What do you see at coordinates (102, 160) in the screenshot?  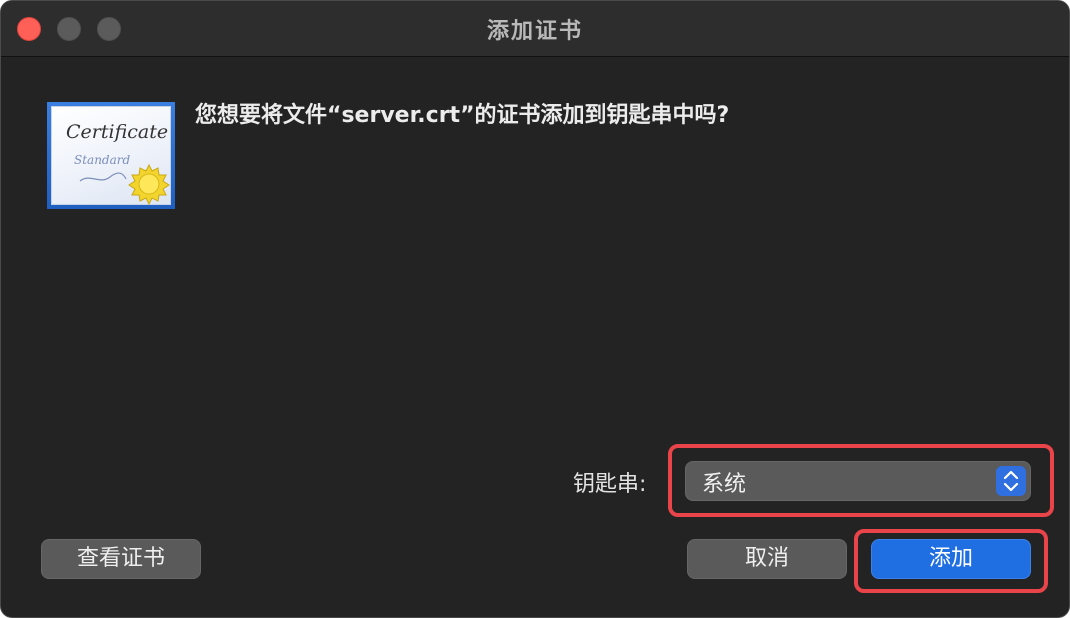 I see `certificate-icon-subtitle: Standard` at bounding box center [102, 160].